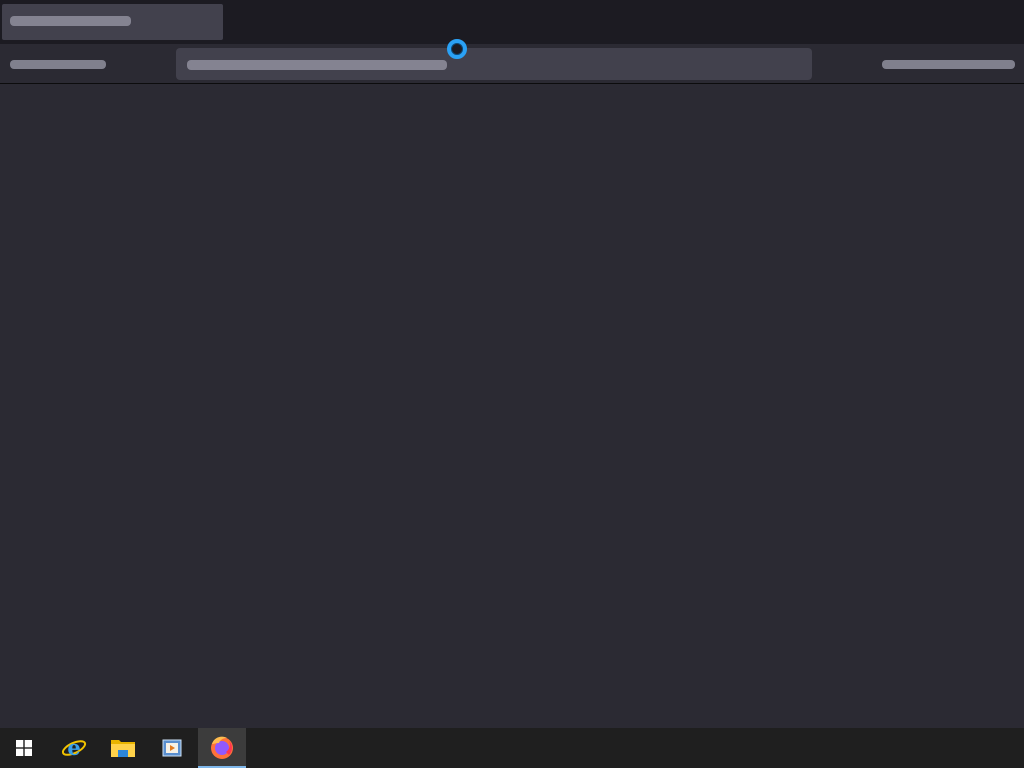 Image resolution: width=1024 pixels, height=768 pixels. Describe the element at coordinates (494, 64) in the screenshot. I see `address-bar` at that location.